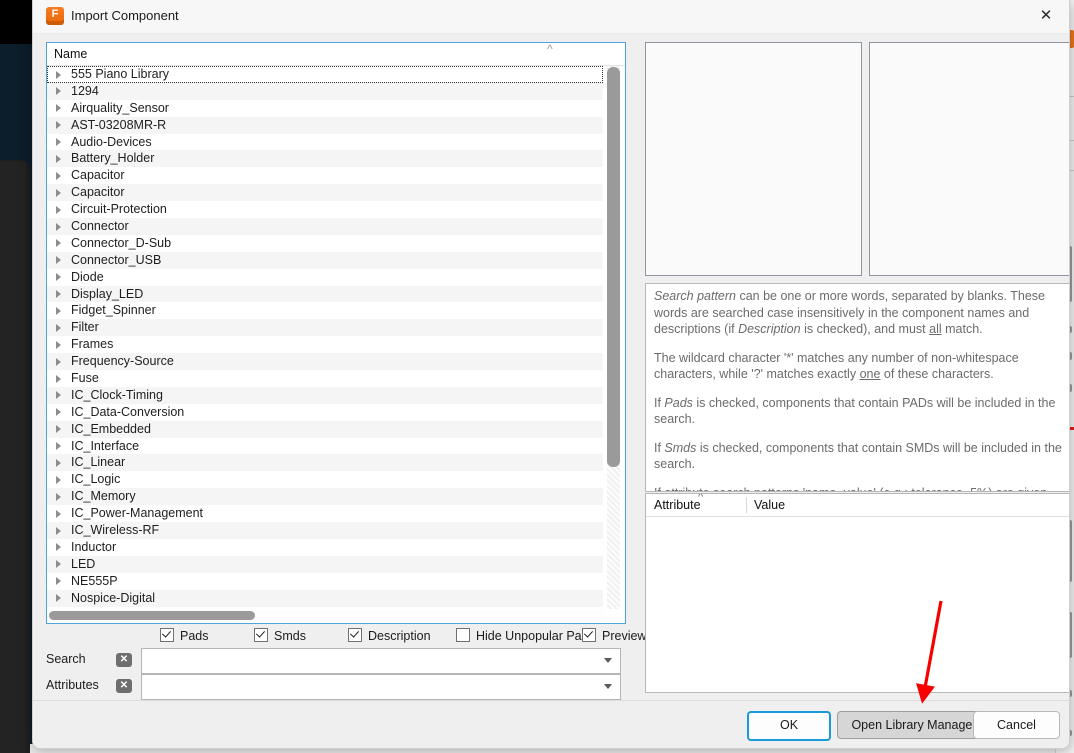 The image size is (1074, 753). I want to click on tree-hscroll-thumb, so click(152, 615).